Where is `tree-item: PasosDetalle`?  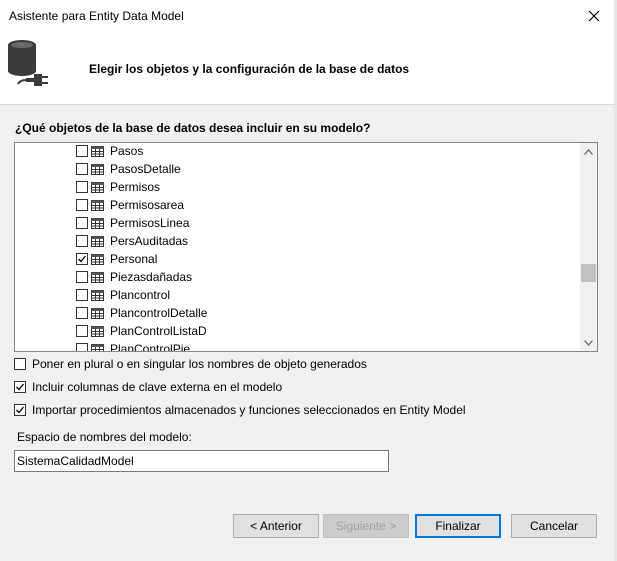
tree-item: PasosDetalle is located at coordinates (128, 169).